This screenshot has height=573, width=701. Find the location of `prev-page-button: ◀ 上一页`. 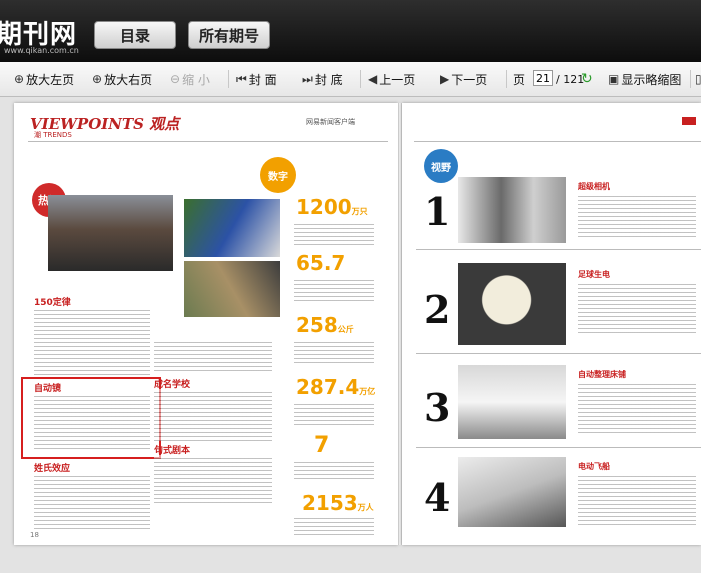

prev-page-button: ◀ 上一页 is located at coordinates (391, 79).